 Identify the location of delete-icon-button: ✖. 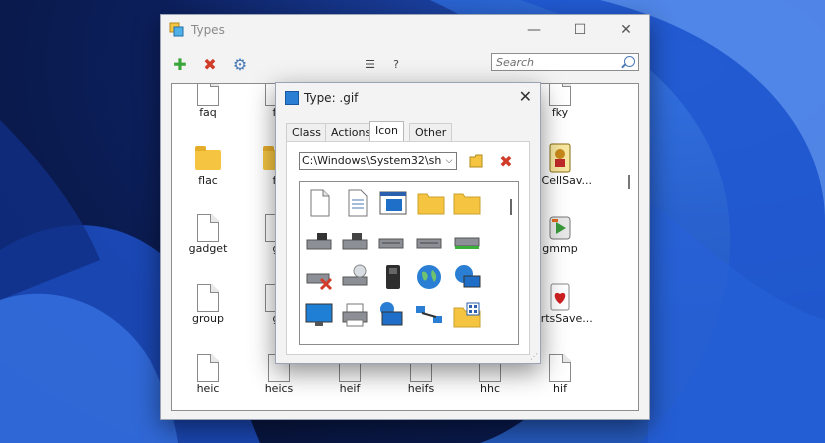
(506, 161).